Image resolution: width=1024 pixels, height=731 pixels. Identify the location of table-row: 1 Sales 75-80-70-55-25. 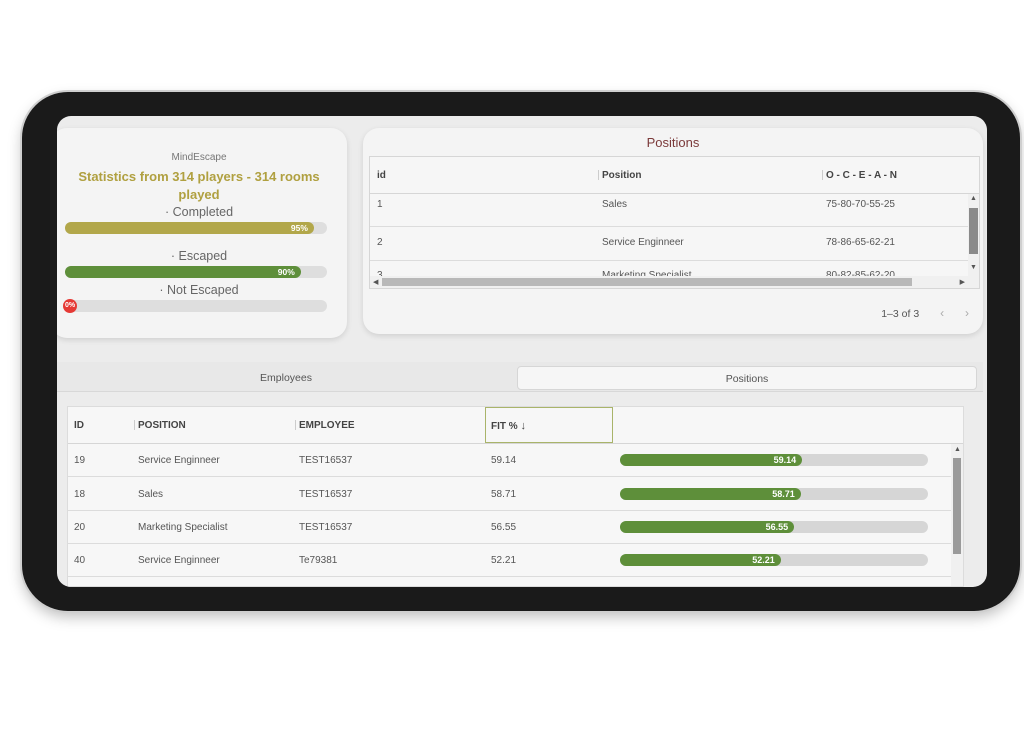
(674, 210).